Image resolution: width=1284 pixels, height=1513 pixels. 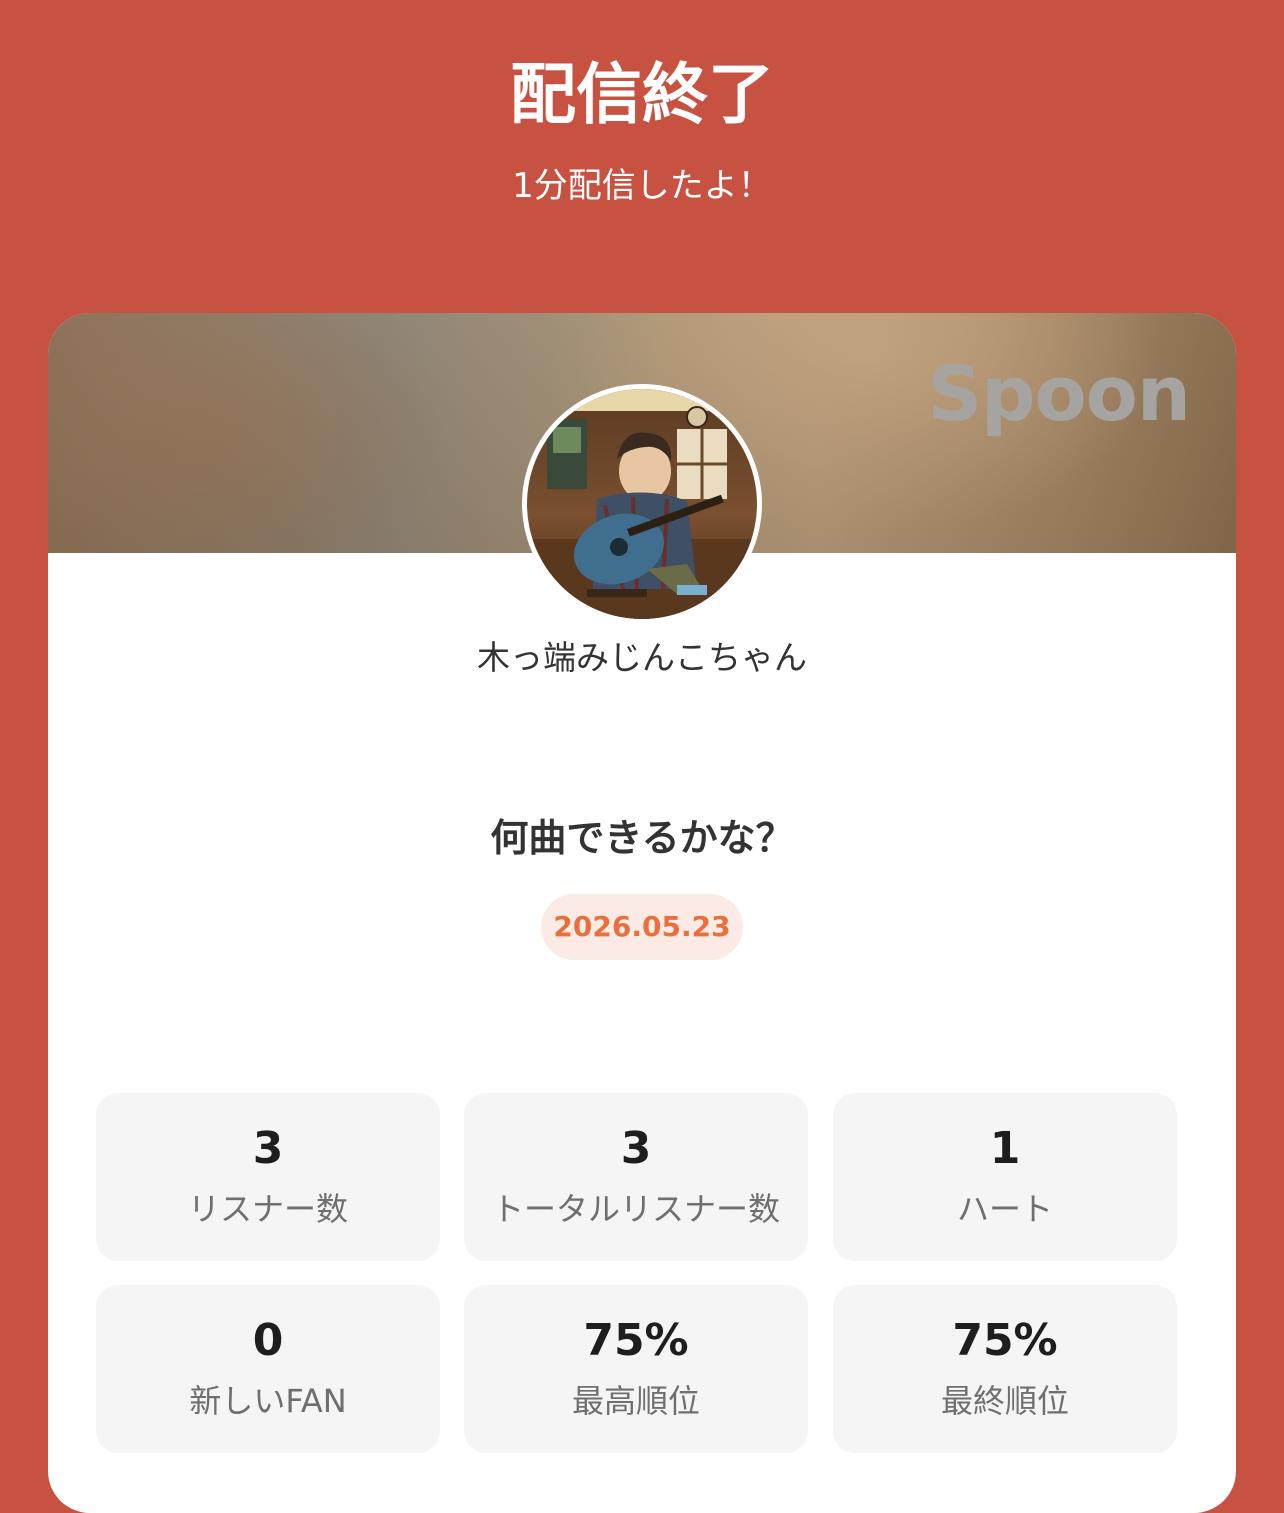 I want to click on spoon-logo: Spoon, so click(x=1059, y=393).